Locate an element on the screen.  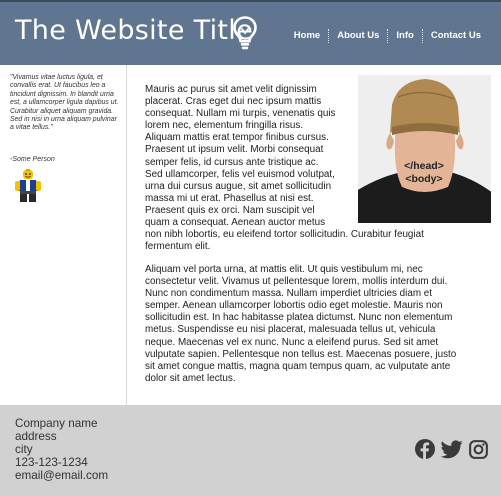
text-line: quam a consequat. Aenean auctor metus is located at coordinates (235, 223).